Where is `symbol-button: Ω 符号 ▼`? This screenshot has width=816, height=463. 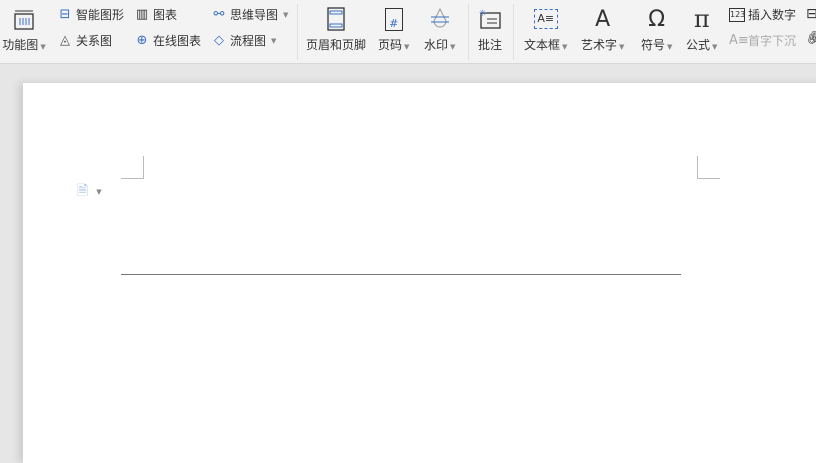 symbol-button: Ω 符号 ▼ is located at coordinates (656, 28).